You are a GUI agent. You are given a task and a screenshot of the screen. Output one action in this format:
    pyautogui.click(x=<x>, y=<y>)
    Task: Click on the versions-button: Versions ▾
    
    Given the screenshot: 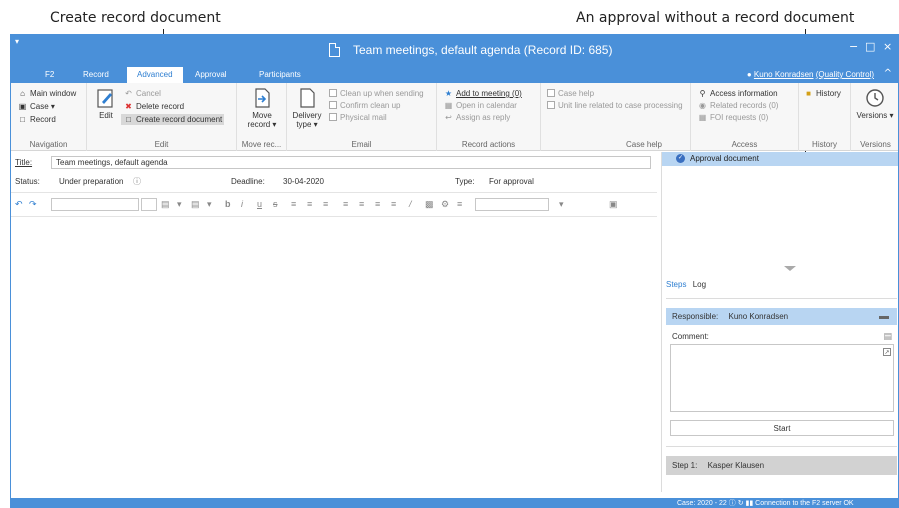 What is the action you would take?
    pyautogui.click(x=875, y=103)
    